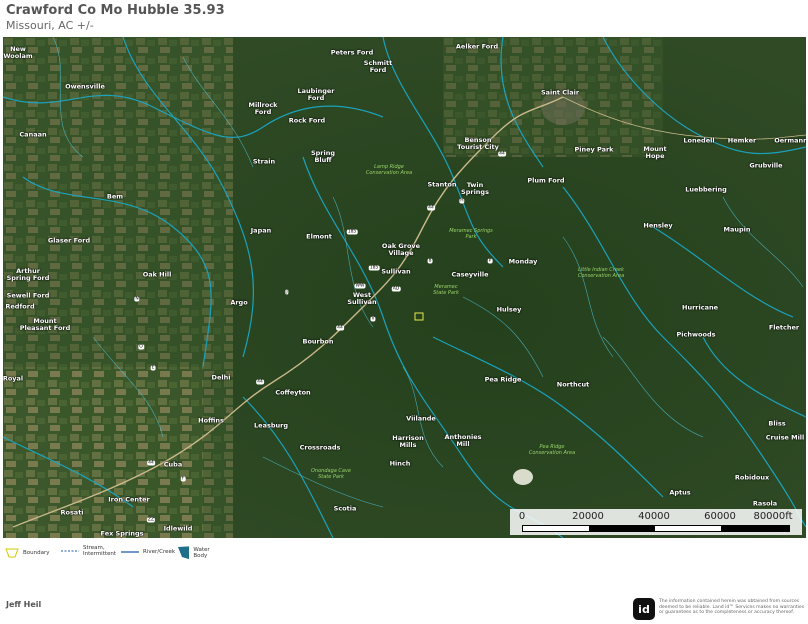 The width and height of the screenshot is (808, 624). I want to click on scale-label-40000: 40000, so click(654, 516).